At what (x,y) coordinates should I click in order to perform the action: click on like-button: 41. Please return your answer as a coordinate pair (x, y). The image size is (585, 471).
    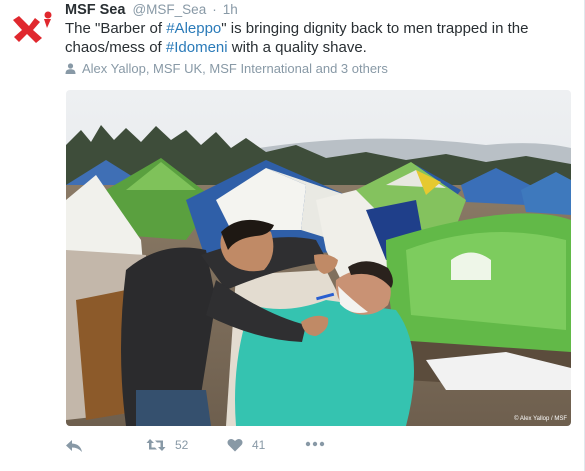
    Looking at the image, I should click on (246, 445).